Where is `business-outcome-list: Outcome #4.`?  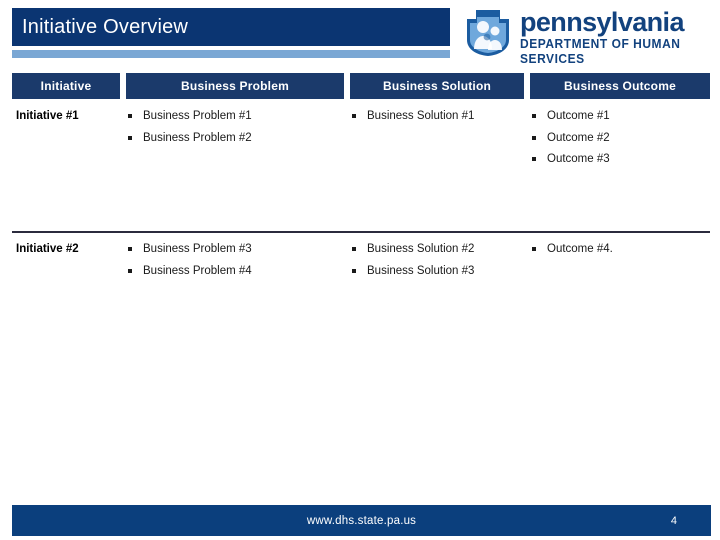 business-outcome-list: Outcome #4. is located at coordinates (620, 250).